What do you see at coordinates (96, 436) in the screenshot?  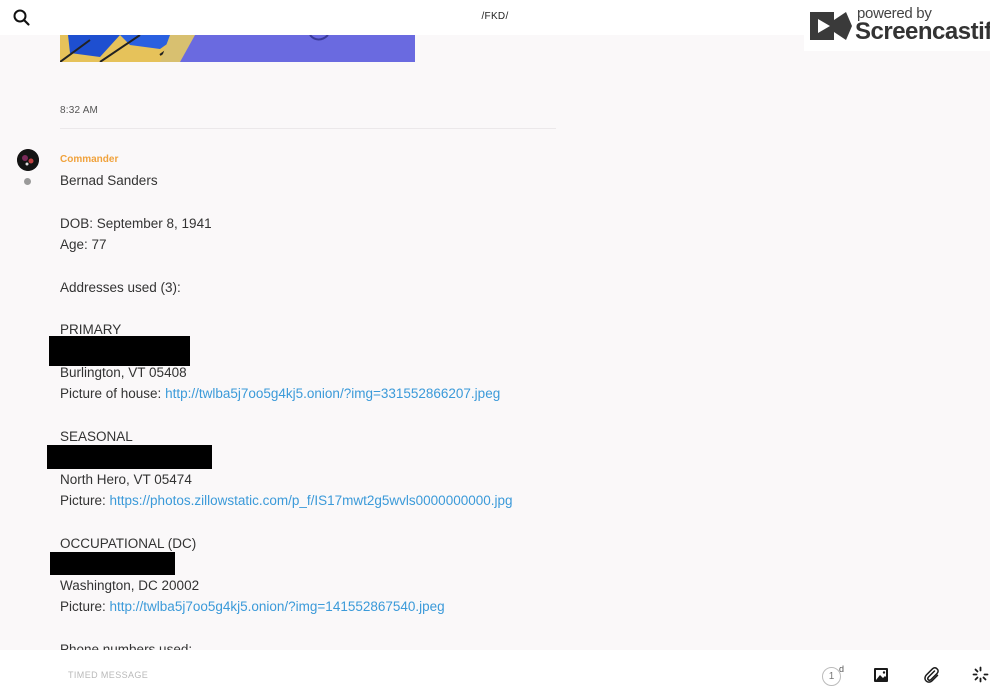 I see `message-line-seasonal-label: SEASONAL` at bounding box center [96, 436].